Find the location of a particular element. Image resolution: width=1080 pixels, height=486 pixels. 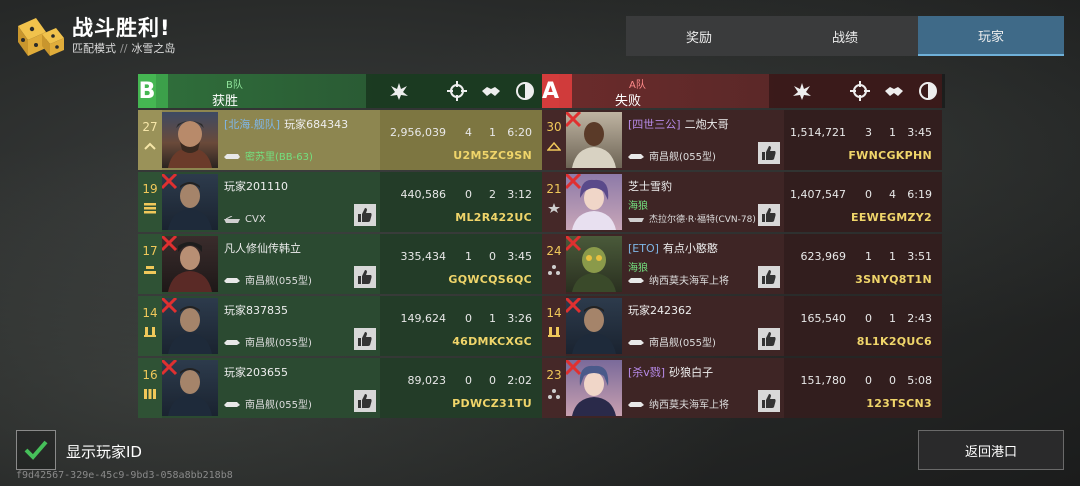

ship-line: 密苏里(BB-63) is located at coordinates (268, 155).